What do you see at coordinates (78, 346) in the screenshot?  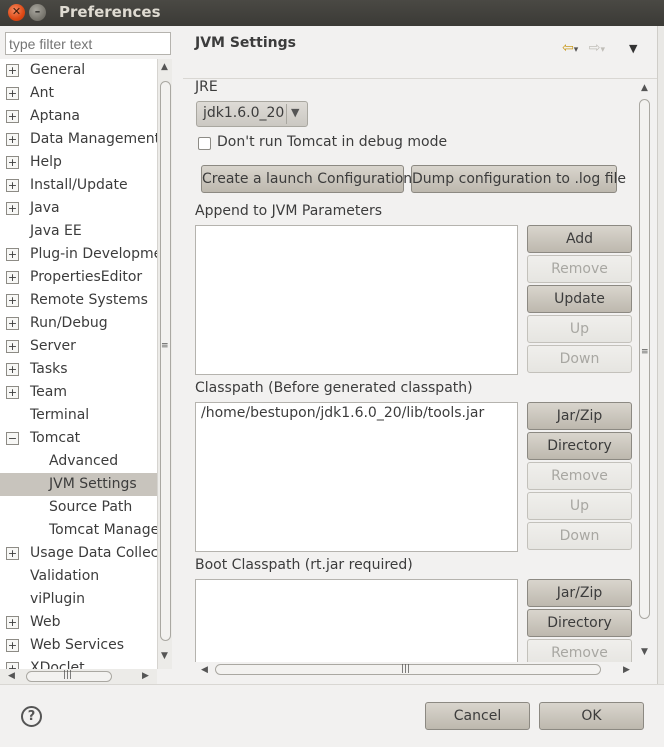 I see `tree-item: + Server` at bounding box center [78, 346].